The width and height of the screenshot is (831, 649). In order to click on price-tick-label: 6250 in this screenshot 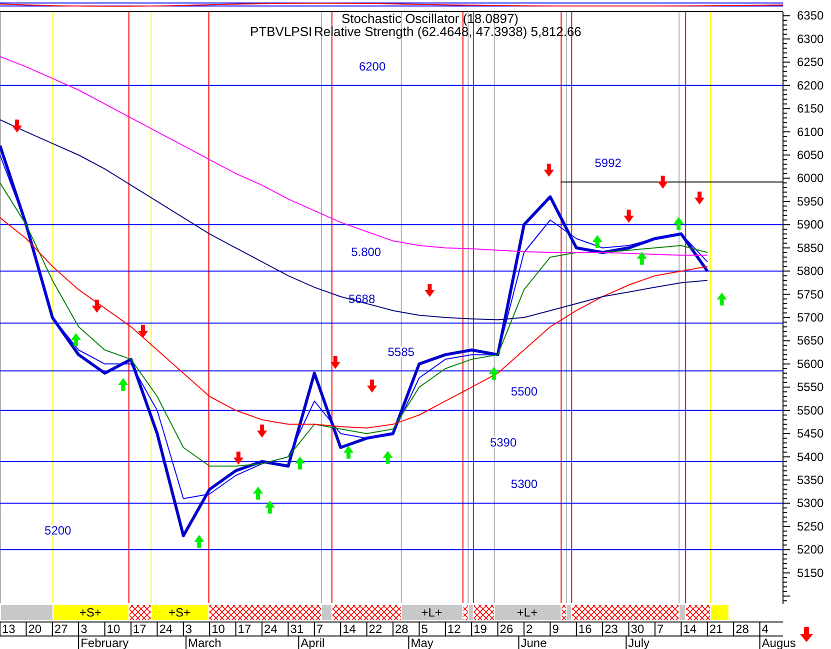, I will do `click(810, 62)`.